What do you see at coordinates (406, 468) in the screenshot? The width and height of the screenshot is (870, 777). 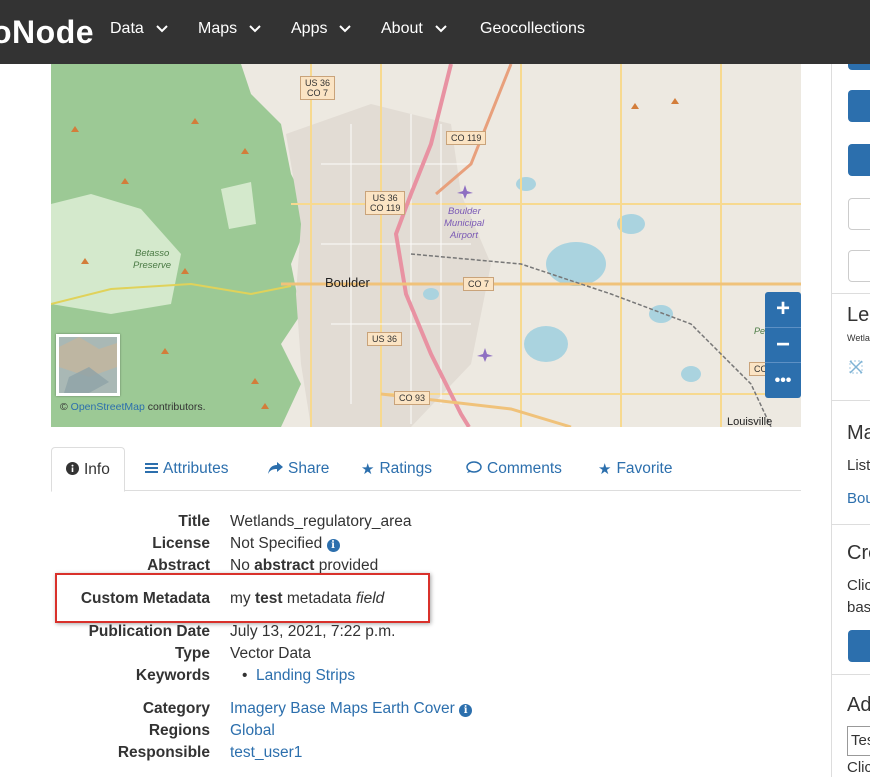 I see `tab-ratings-label: Ratings` at bounding box center [406, 468].